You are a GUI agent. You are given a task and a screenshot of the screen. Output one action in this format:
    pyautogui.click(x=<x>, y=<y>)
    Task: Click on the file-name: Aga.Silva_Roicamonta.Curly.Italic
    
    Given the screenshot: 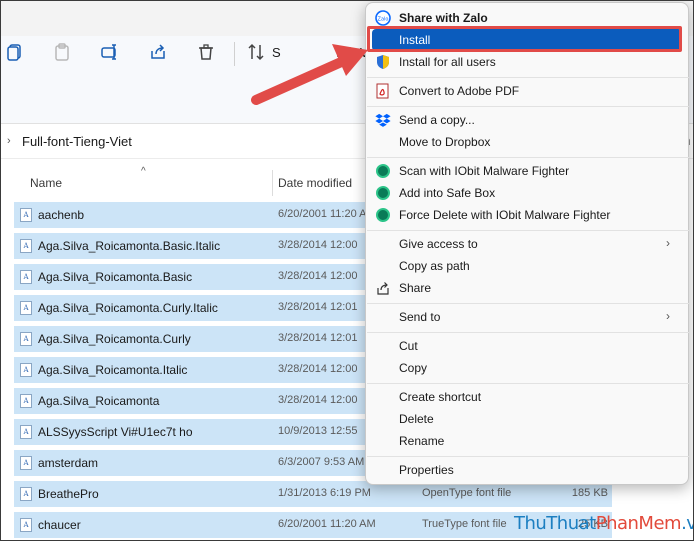 What is the action you would take?
    pyautogui.click(x=128, y=308)
    